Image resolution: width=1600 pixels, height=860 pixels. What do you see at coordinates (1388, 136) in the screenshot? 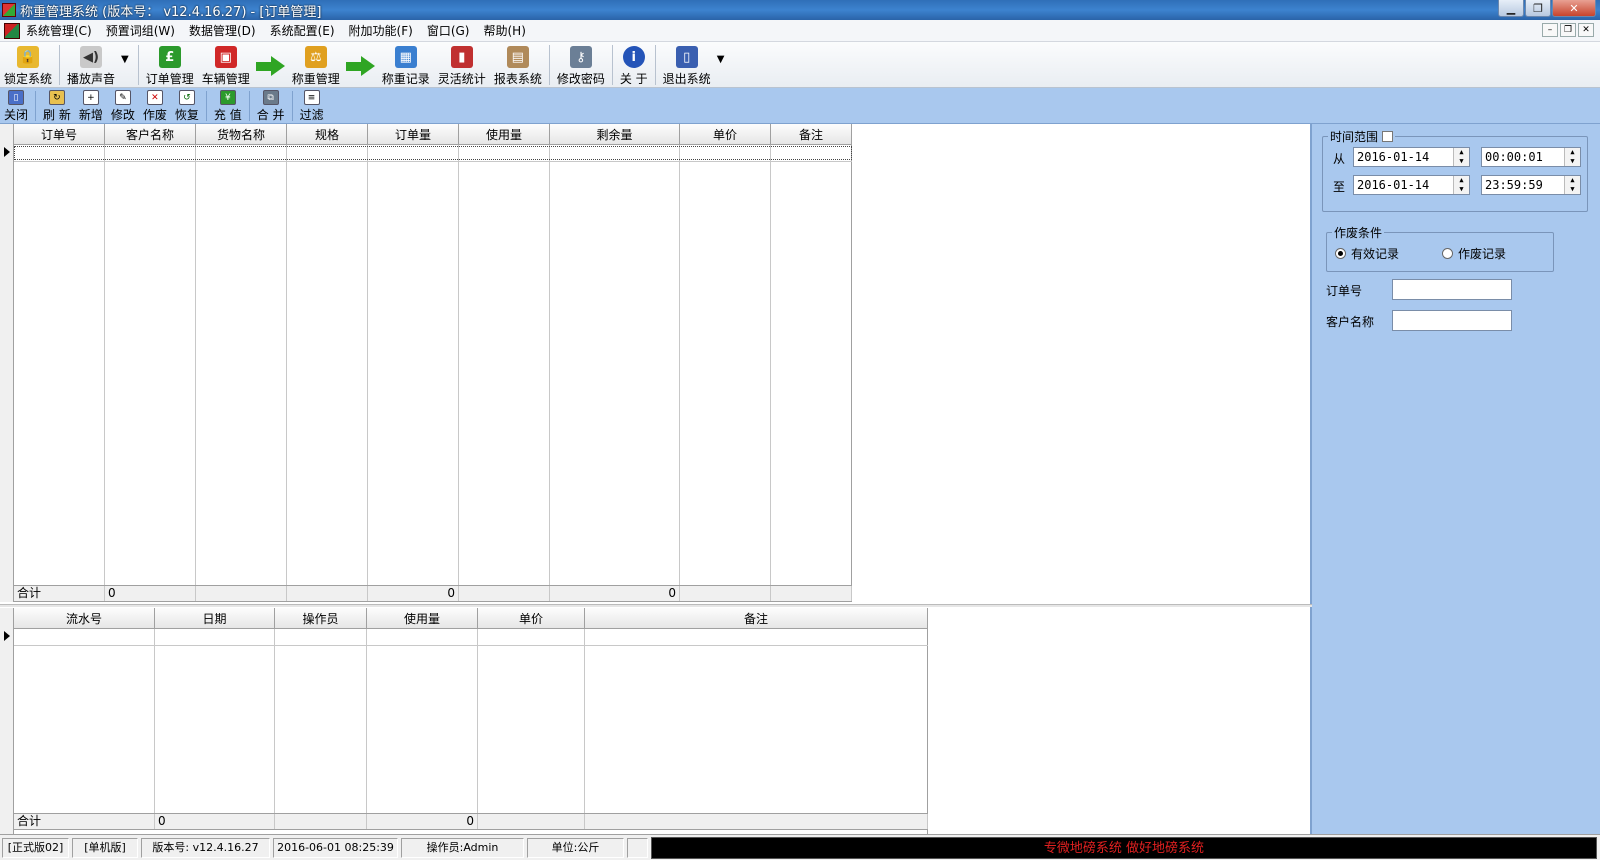
I see `time-range-checkbox` at bounding box center [1388, 136].